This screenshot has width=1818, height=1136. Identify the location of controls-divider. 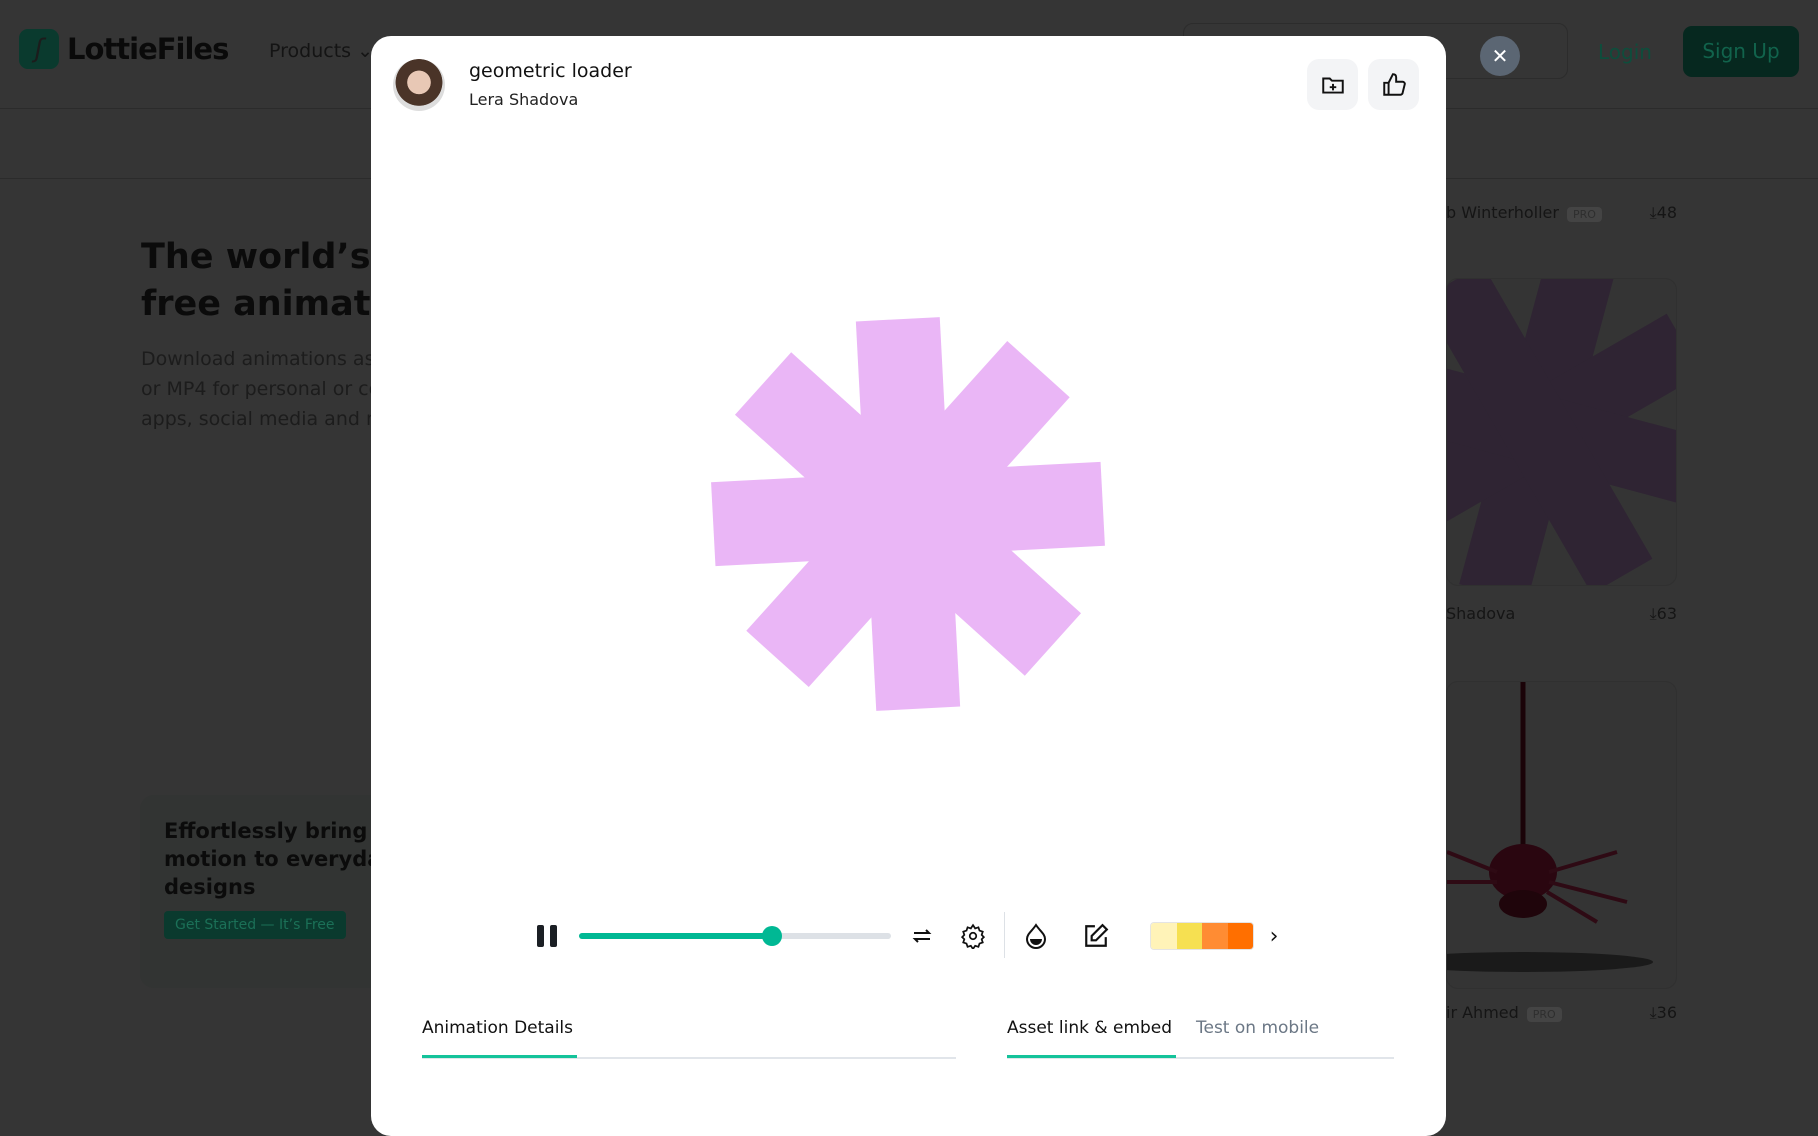
(1004, 935).